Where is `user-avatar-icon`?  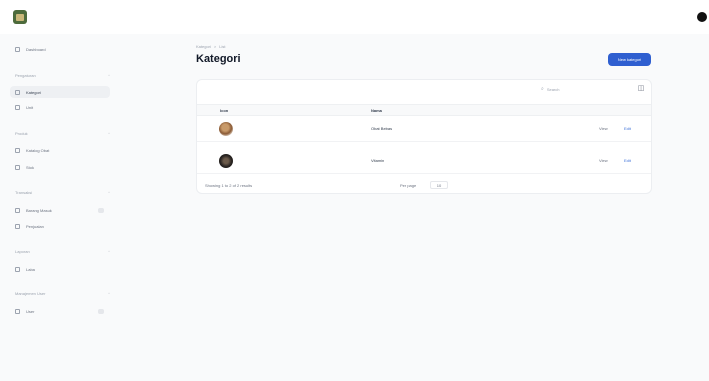 user-avatar-icon is located at coordinates (702, 17).